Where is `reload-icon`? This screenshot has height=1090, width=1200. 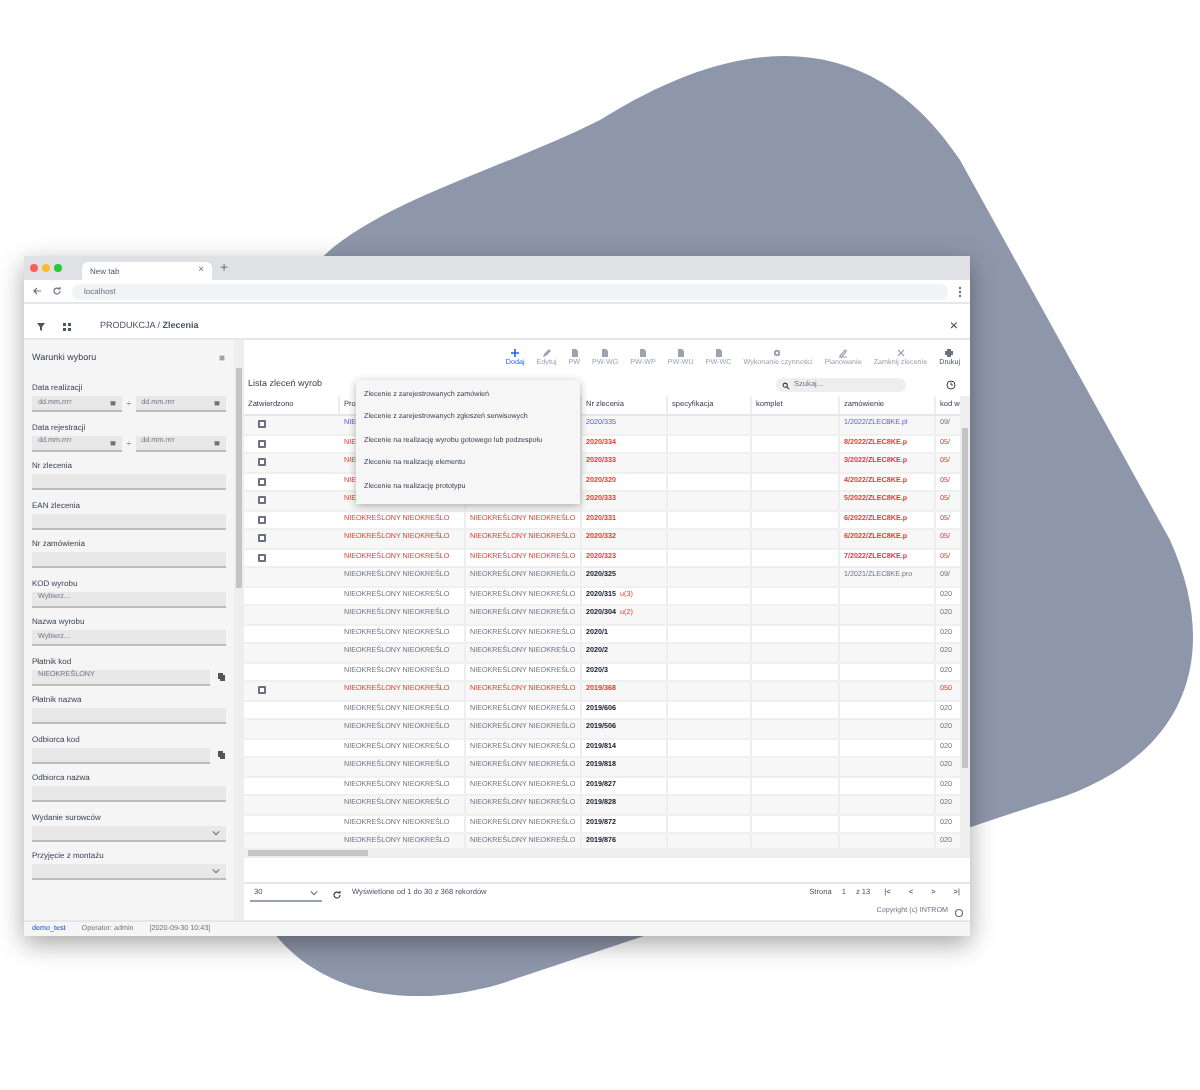
reload-icon is located at coordinates (57, 291).